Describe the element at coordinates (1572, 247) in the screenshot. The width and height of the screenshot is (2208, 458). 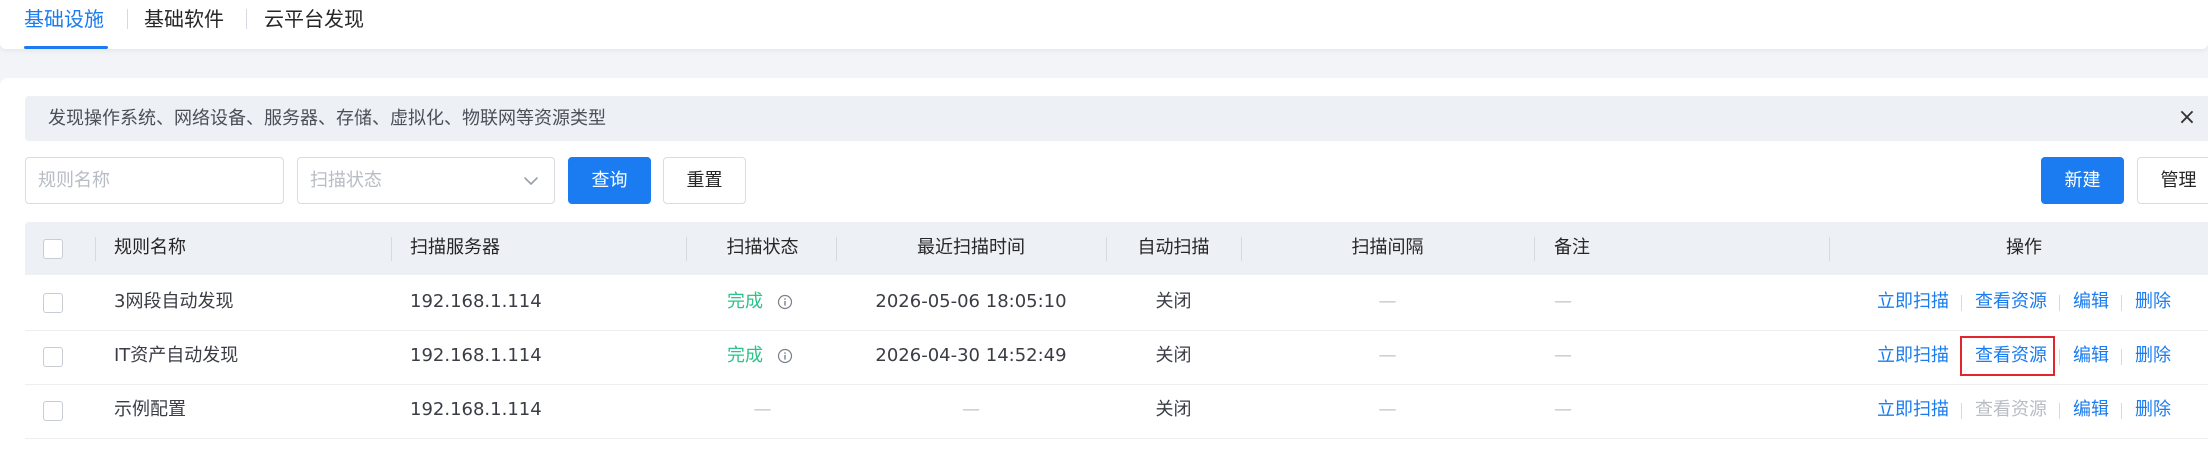
I see `column-header-remark: 备注` at that location.